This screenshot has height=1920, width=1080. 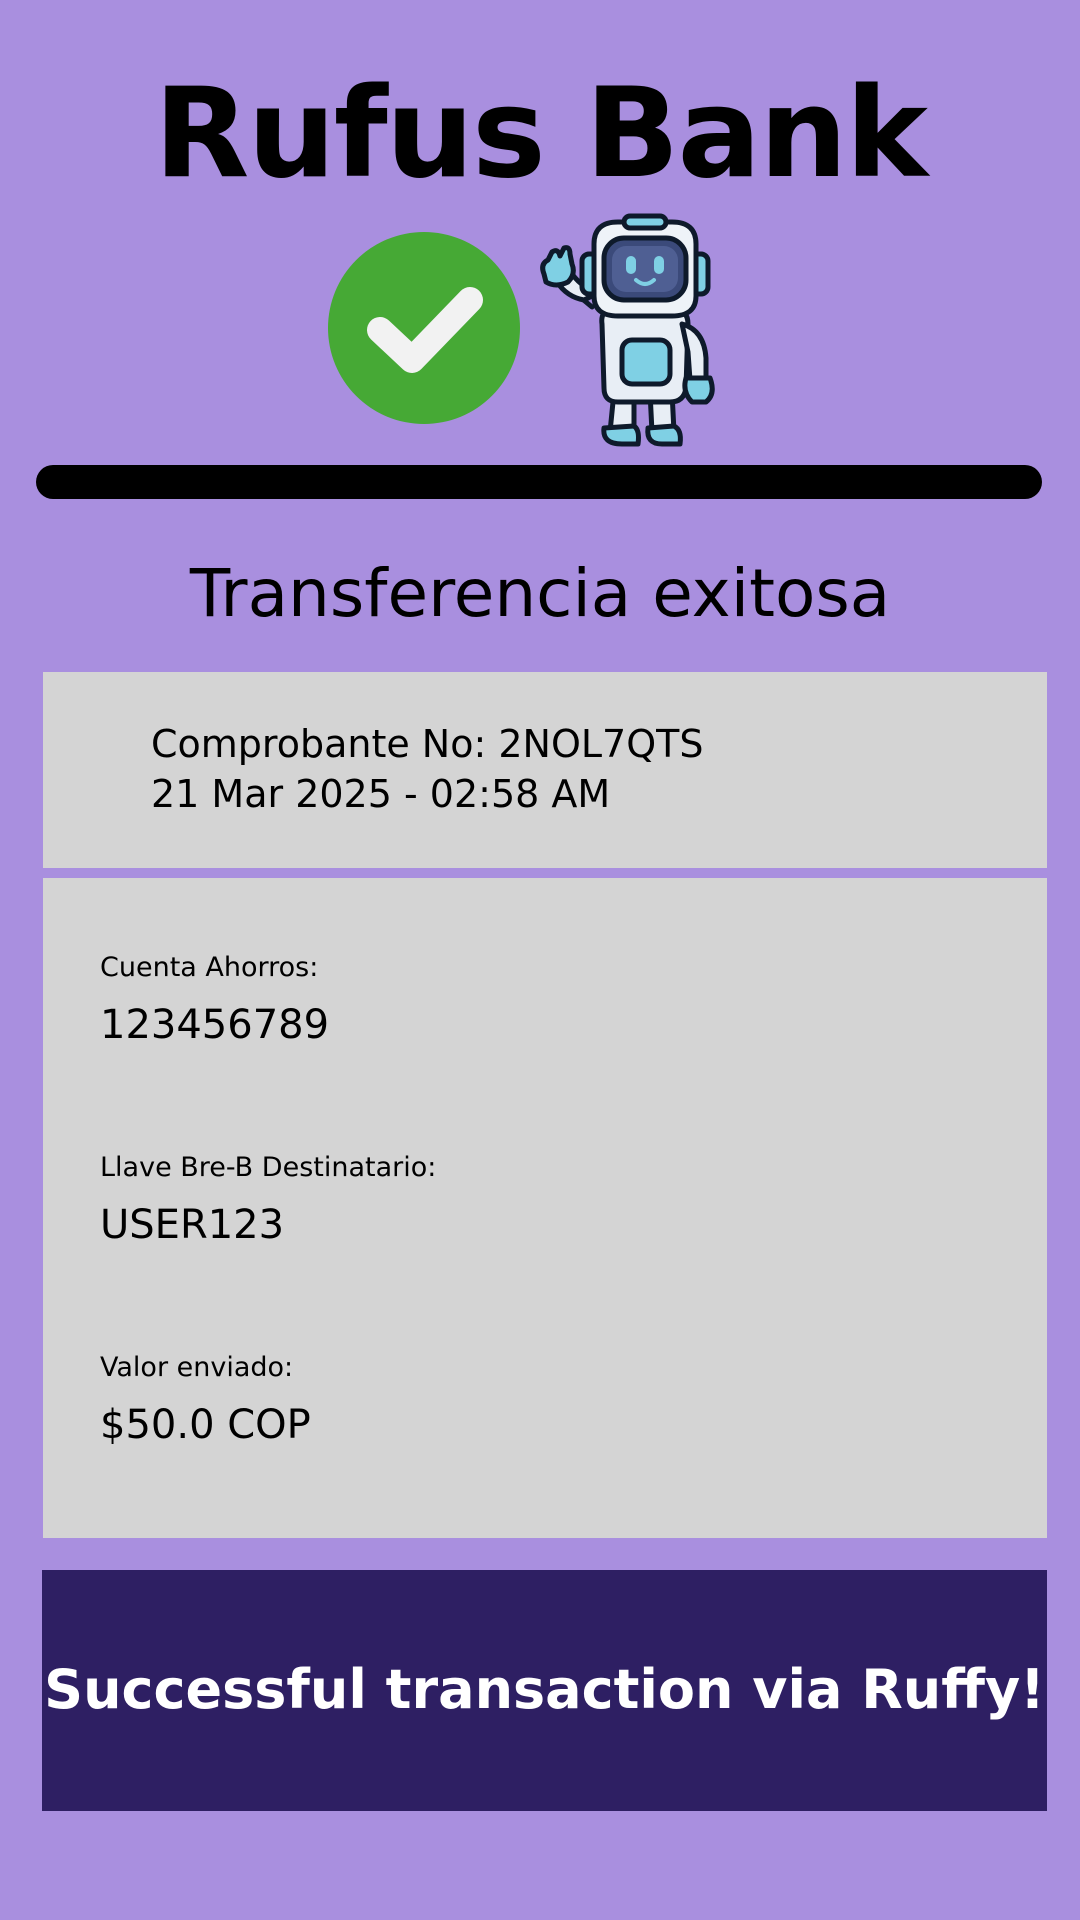 I want to click on success-banner: Successful transaction via Ruffy!, so click(x=544, y=1690).